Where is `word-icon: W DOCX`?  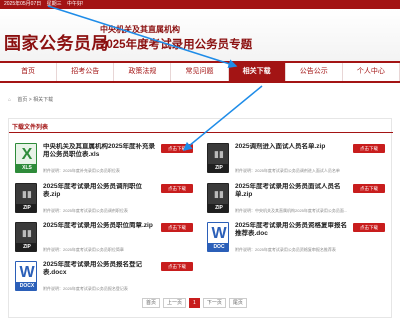 word-icon: W DOCX is located at coordinates (26, 276).